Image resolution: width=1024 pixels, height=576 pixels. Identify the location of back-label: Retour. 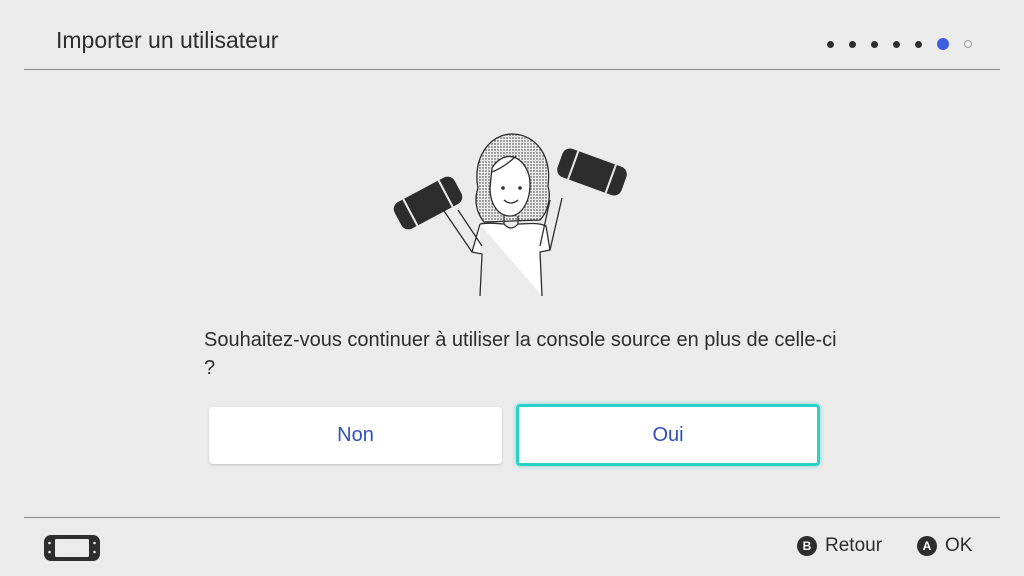
(854, 545).